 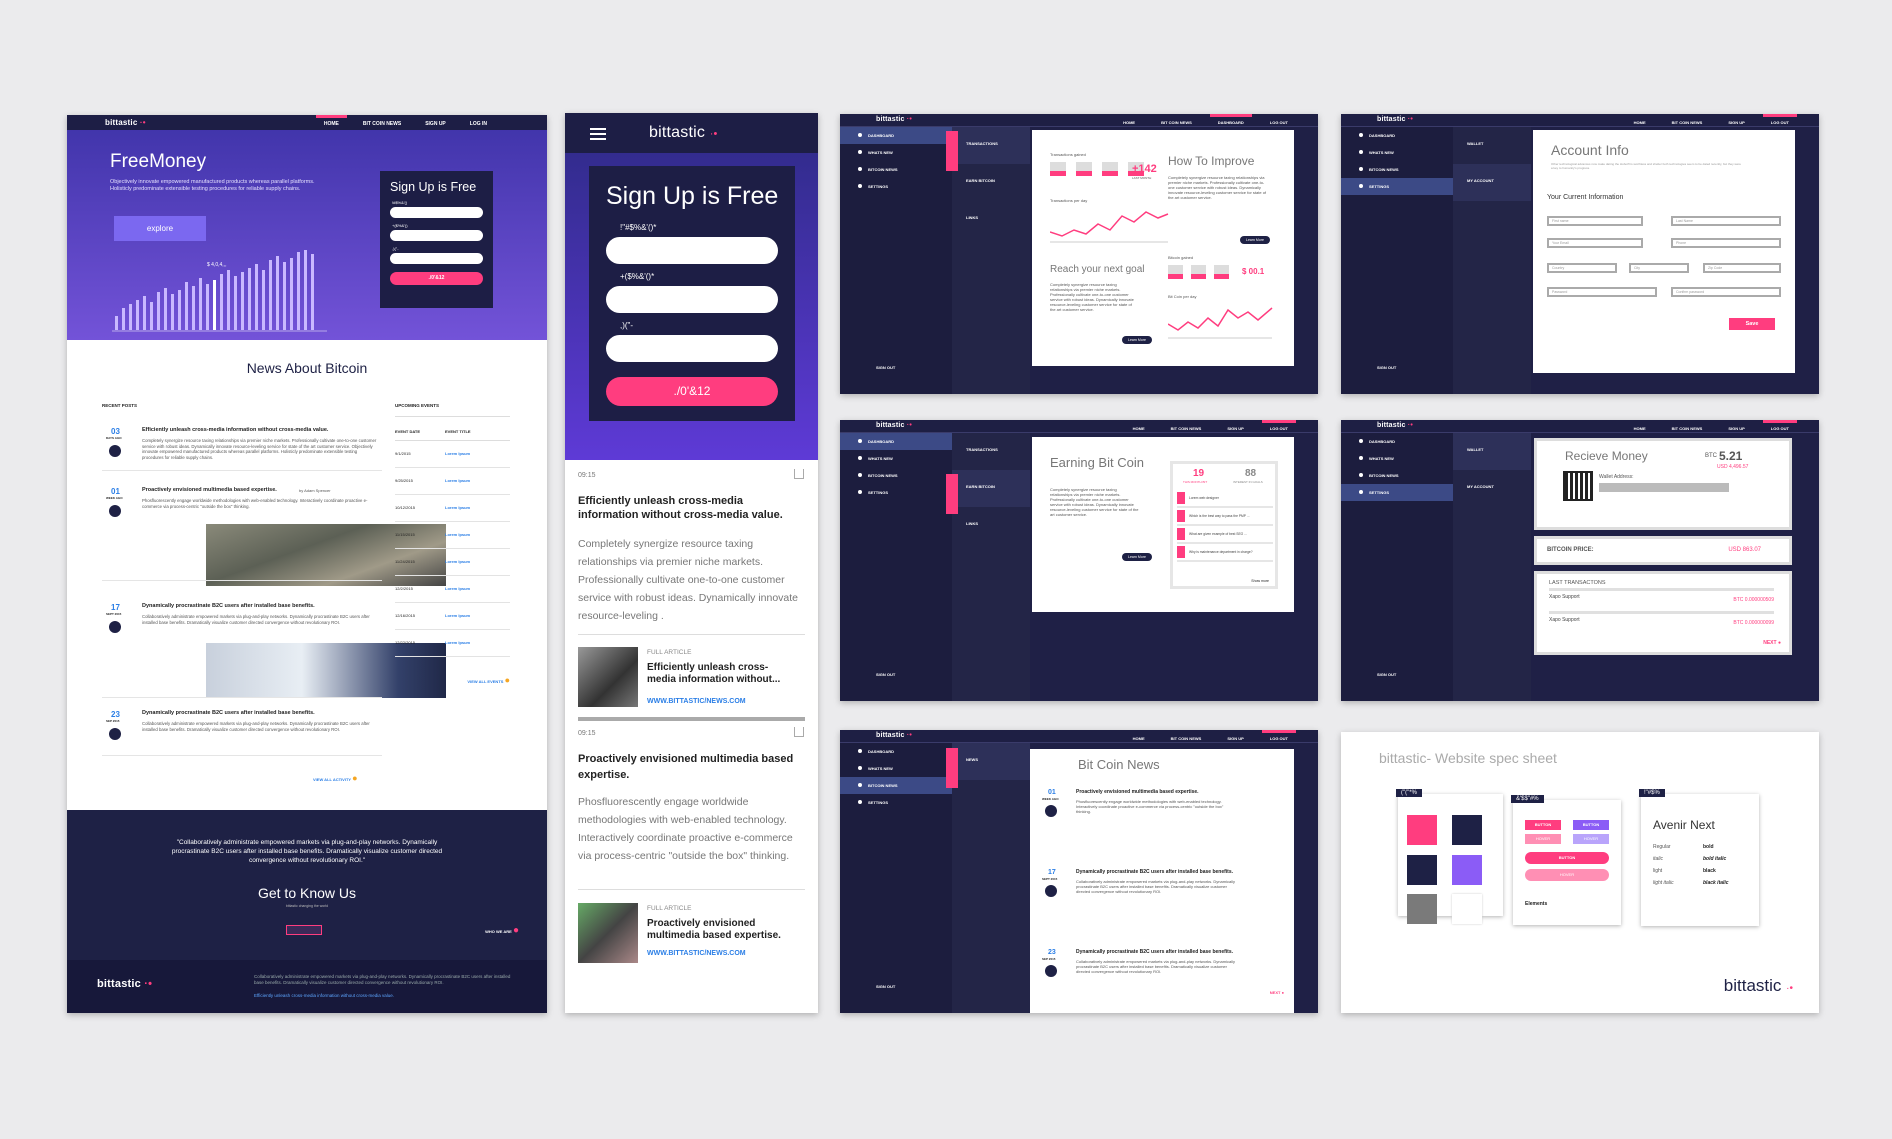 What do you see at coordinates (1591, 839) in the screenshot?
I see `sample-hover-purple: HOVER` at bounding box center [1591, 839].